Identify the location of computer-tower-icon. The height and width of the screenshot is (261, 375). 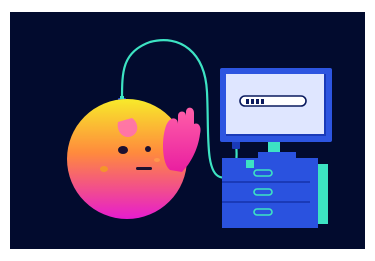
(275, 193).